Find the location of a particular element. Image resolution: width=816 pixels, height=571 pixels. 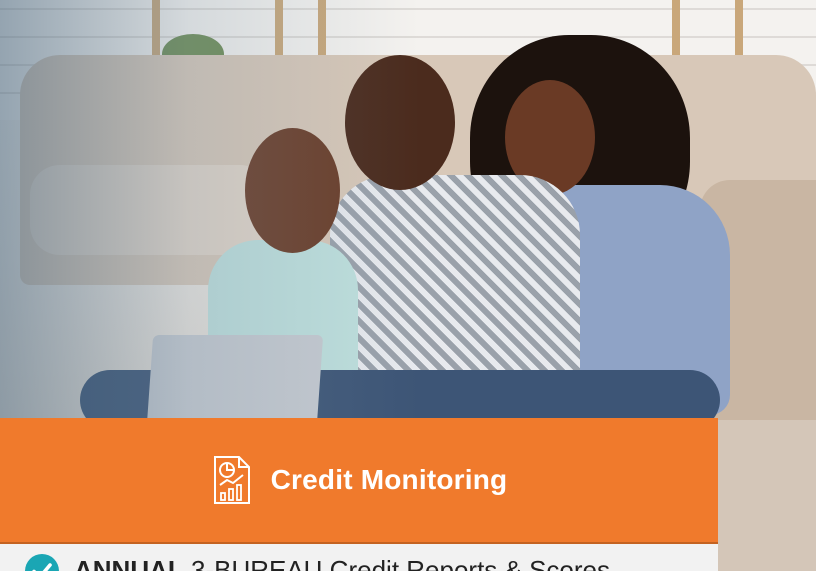

banner-title: Credit Monitoring is located at coordinates (389, 479).